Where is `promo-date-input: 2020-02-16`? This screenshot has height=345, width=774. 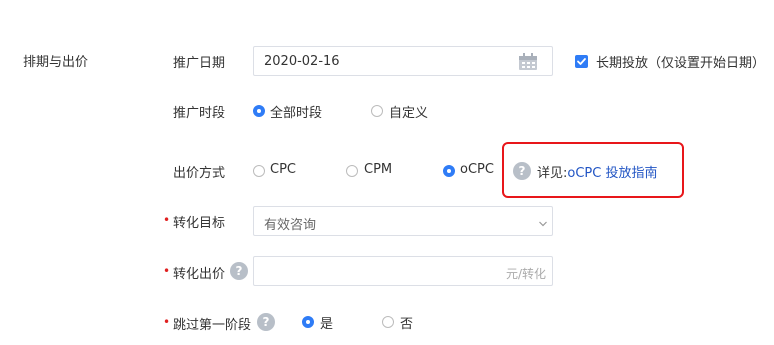 promo-date-input: 2020-02-16 is located at coordinates (403, 61).